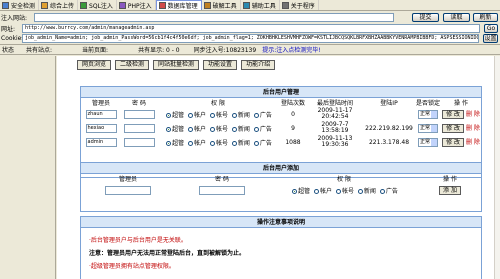  Describe the element at coordinates (485, 17) in the screenshot. I see `refresh-button: 刷新` at that location.